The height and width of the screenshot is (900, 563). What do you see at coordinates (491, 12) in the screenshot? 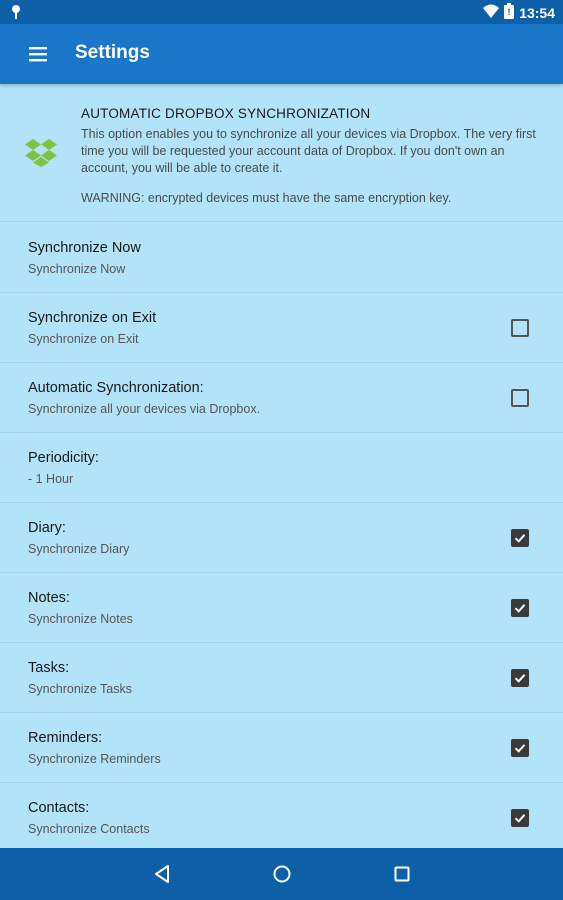
I see `wifi-icon` at bounding box center [491, 12].